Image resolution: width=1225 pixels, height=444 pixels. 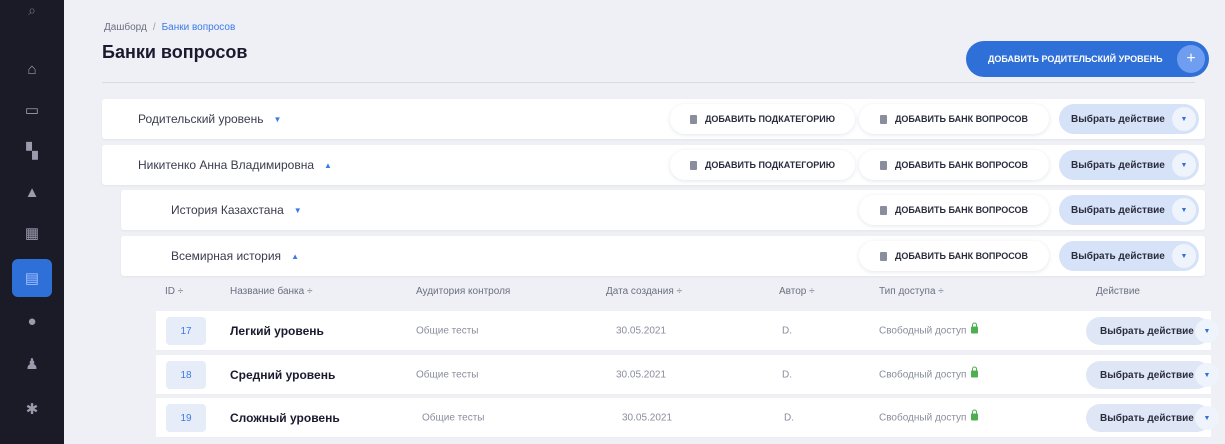 What do you see at coordinates (282, 375) in the screenshot?
I see `bank-name: Средний уровень` at bounding box center [282, 375].